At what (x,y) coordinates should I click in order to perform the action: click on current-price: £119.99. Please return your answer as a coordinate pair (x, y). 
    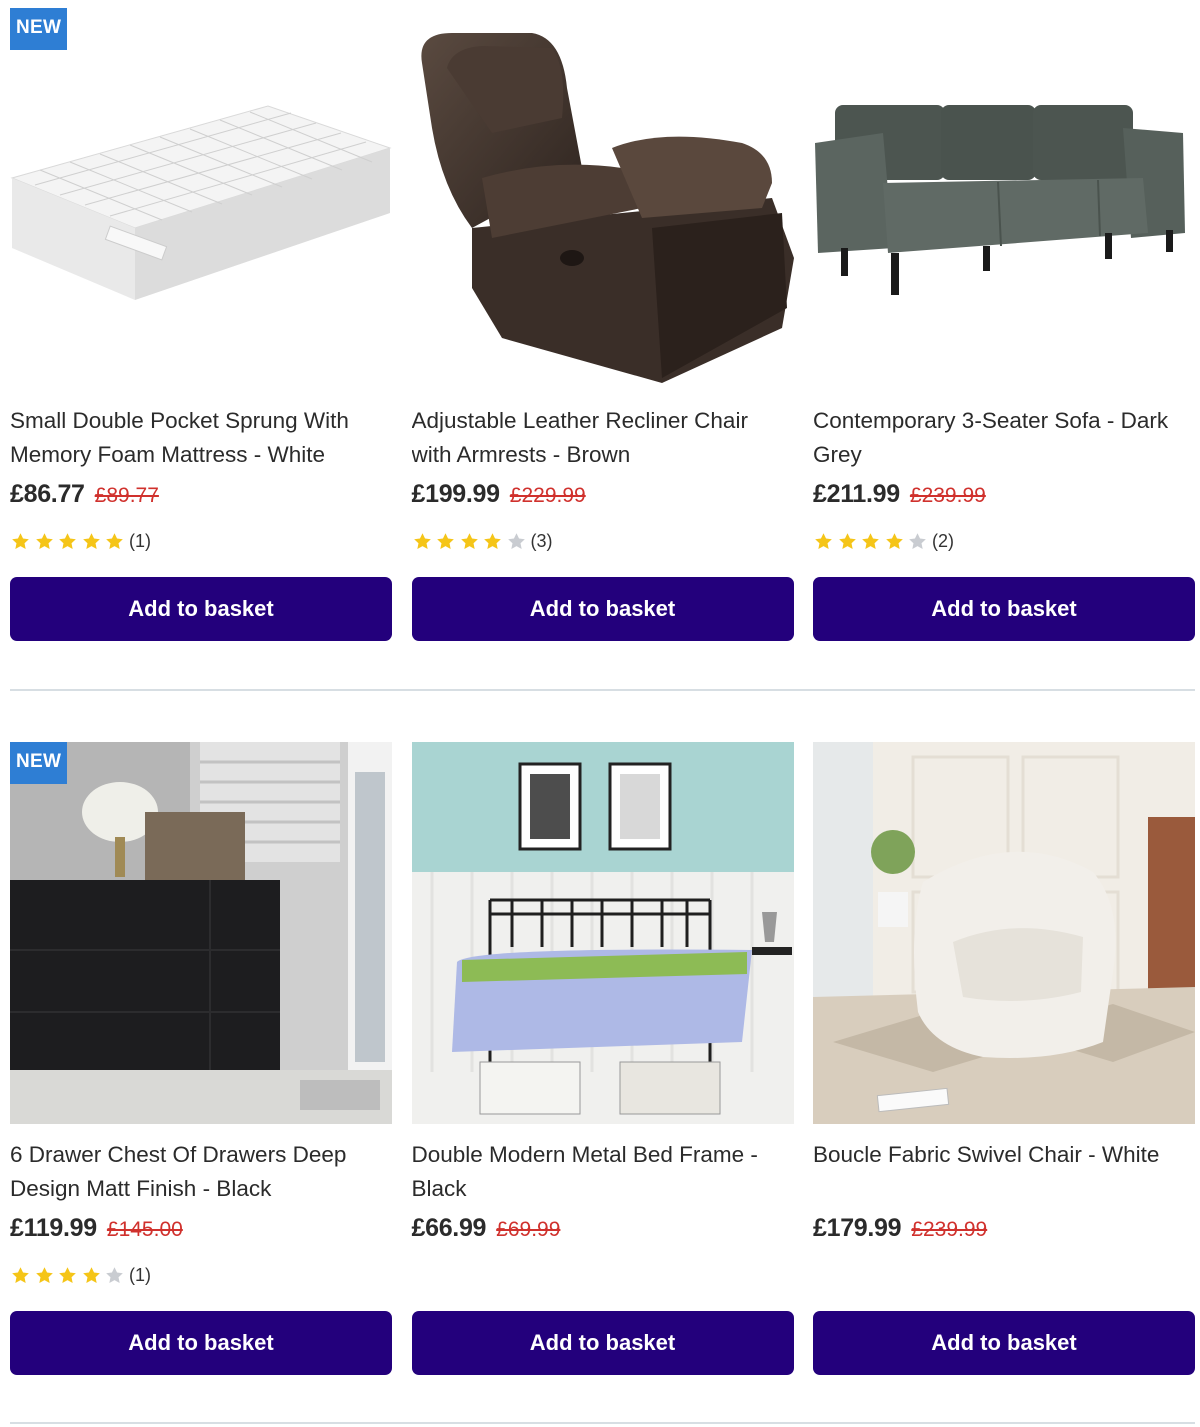
    Looking at the image, I should click on (53, 1228).